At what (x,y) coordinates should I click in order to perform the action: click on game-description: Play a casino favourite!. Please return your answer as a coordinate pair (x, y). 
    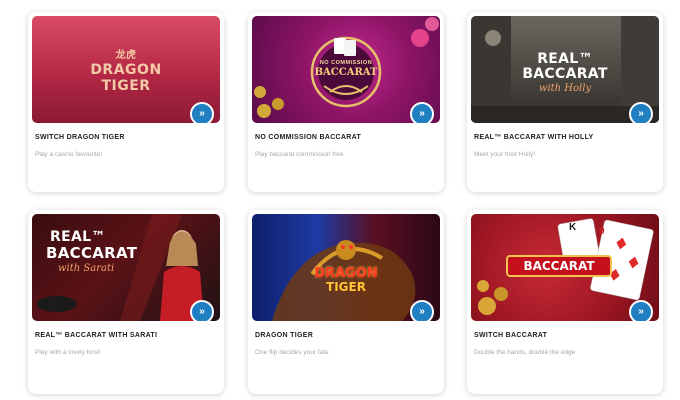
    Looking at the image, I should click on (69, 154).